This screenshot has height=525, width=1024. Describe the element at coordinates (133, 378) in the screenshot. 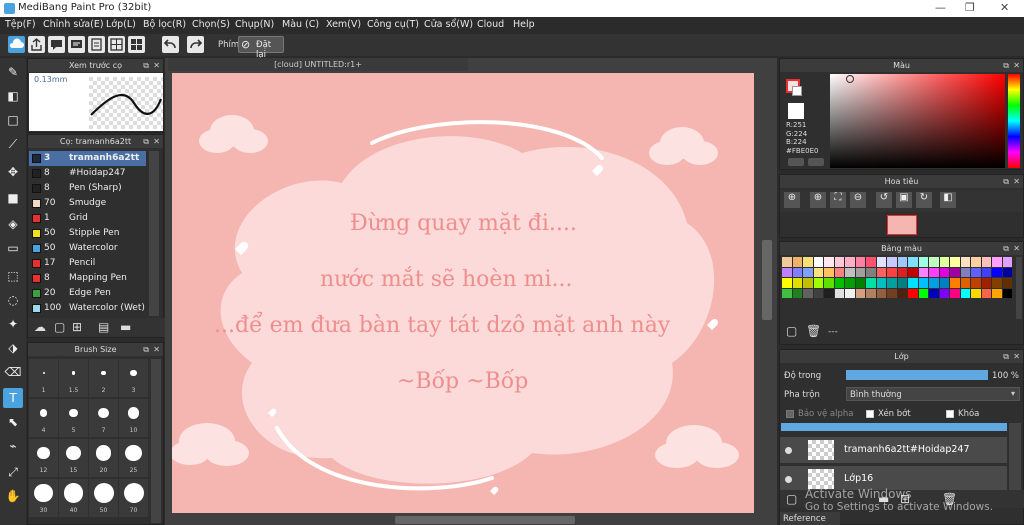

I see `brush-size-cell: 3` at that location.